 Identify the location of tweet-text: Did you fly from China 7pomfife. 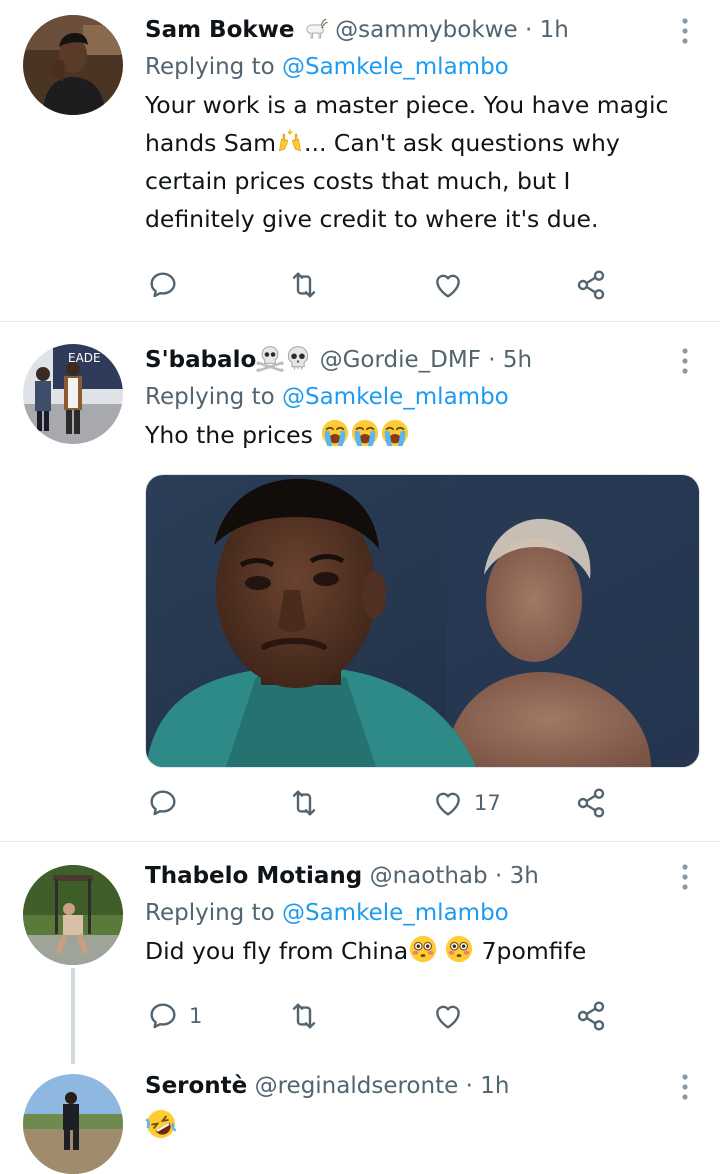
(422, 951).